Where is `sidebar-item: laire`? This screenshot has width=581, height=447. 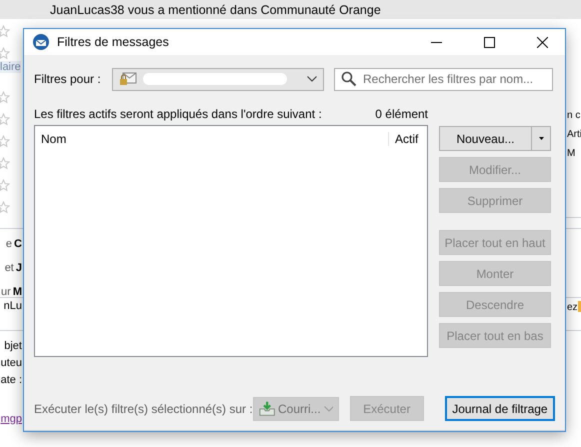
sidebar-item: laire is located at coordinates (10, 67).